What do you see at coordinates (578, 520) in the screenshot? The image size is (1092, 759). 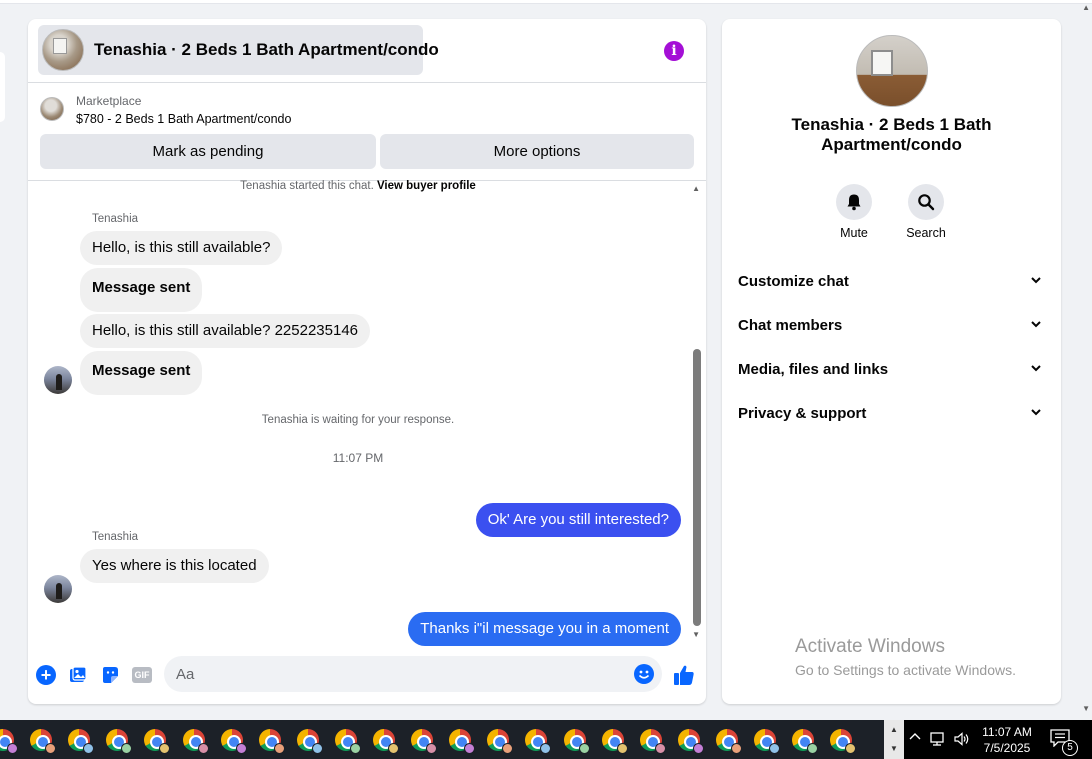 I see `message-bubble-outgoing: Ok' Are you still interested?` at bounding box center [578, 520].